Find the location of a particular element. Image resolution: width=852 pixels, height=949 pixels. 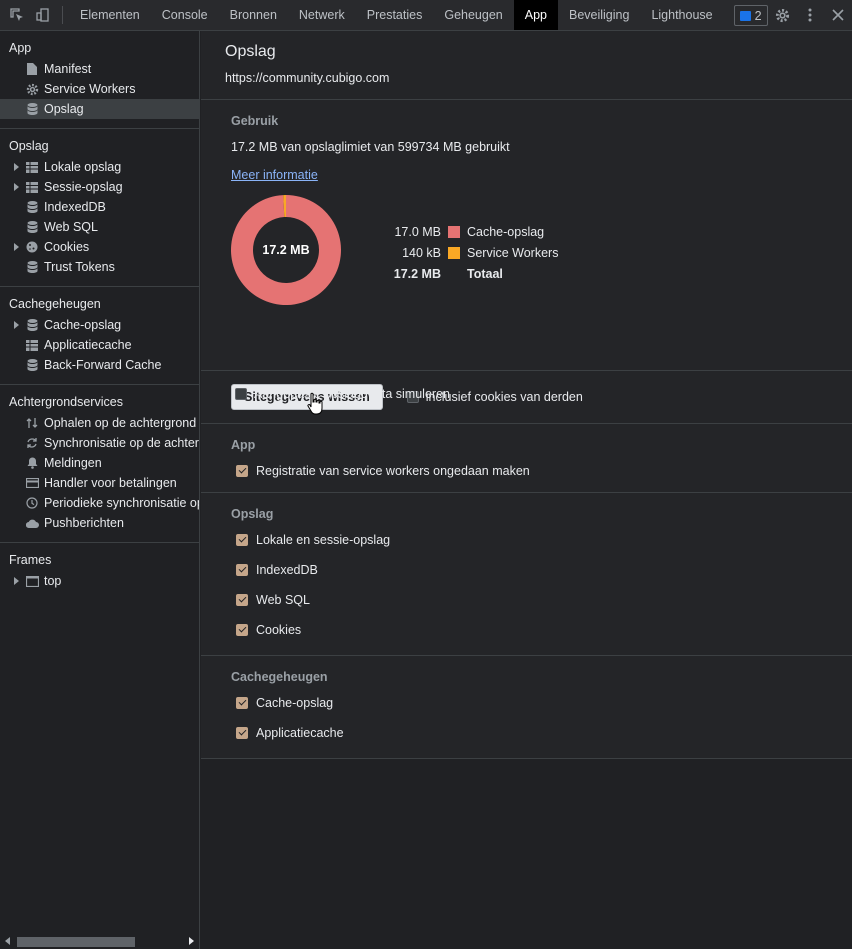

tab-beveiliging: Beveiliging is located at coordinates (599, 15).